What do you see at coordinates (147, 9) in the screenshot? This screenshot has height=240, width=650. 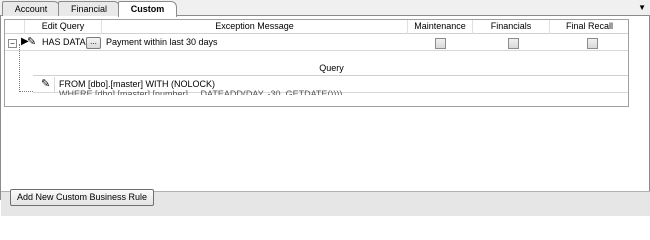 I see `tab-custom: Custom` at bounding box center [147, 9].